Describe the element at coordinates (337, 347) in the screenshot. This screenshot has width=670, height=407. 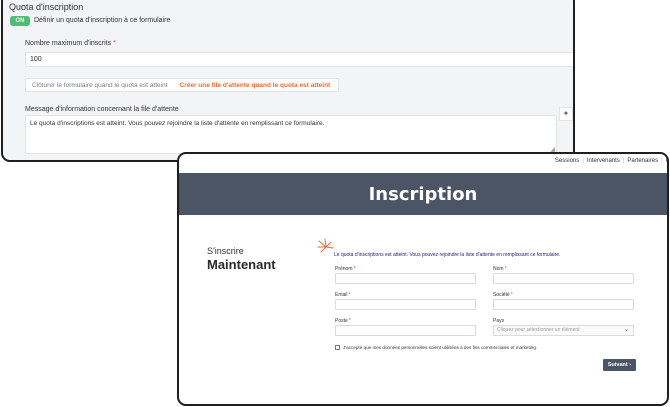
I see `consent-checkbox` at that location.